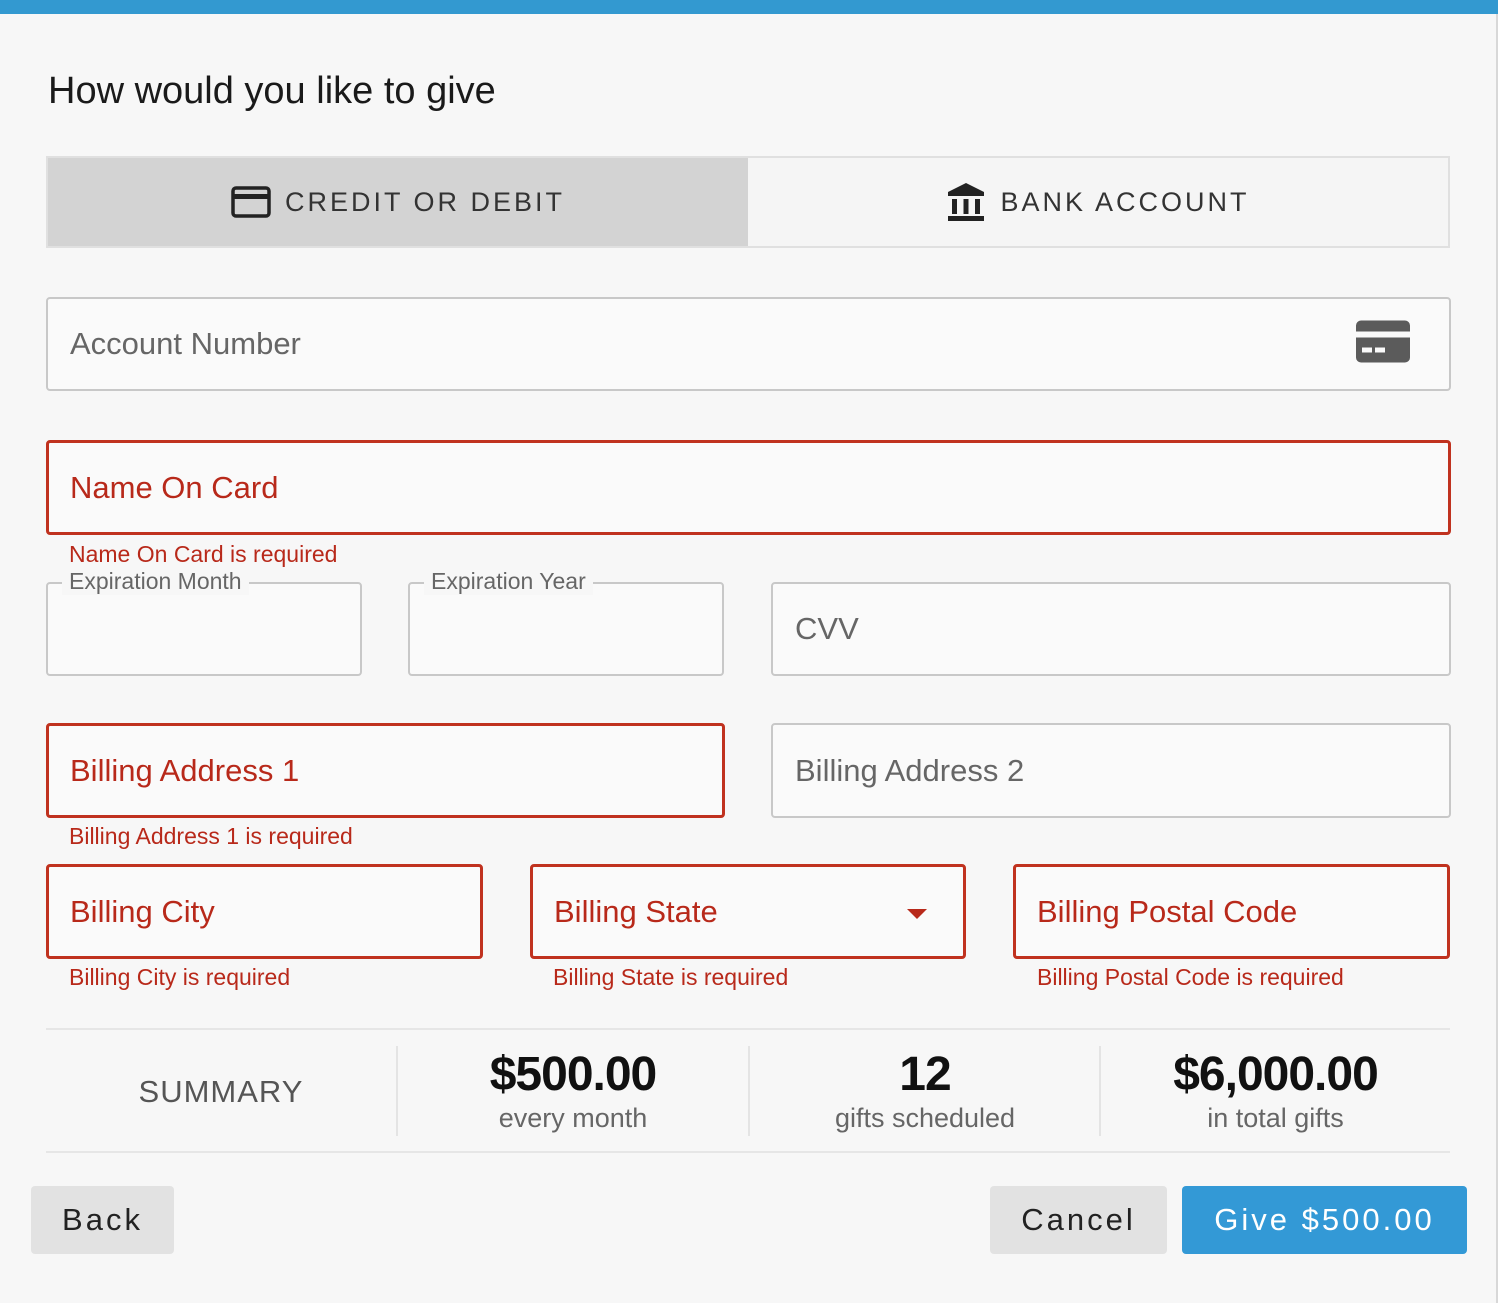 The width and height of the screenshot is (1498, 1303). Describe the element at coordinates (1276, 1074) in the screenshot. I see `summary-total-value: $6,000.00` at that location.